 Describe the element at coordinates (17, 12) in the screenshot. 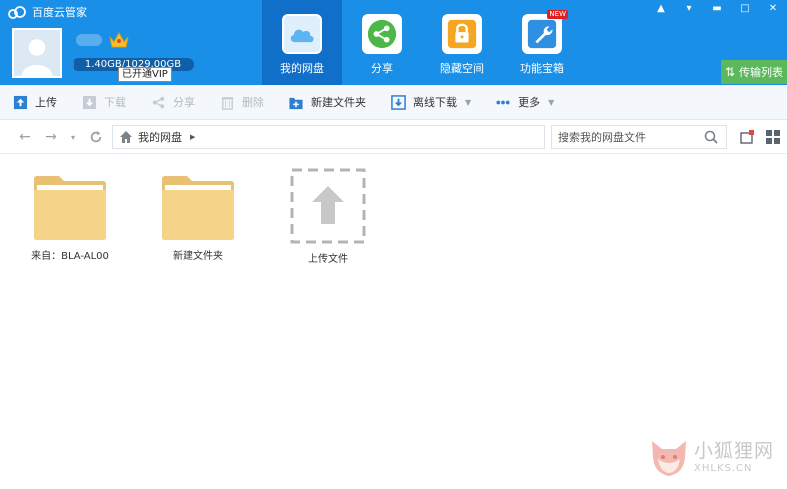

I see `baidu-cloud-logo-icon` at that location.